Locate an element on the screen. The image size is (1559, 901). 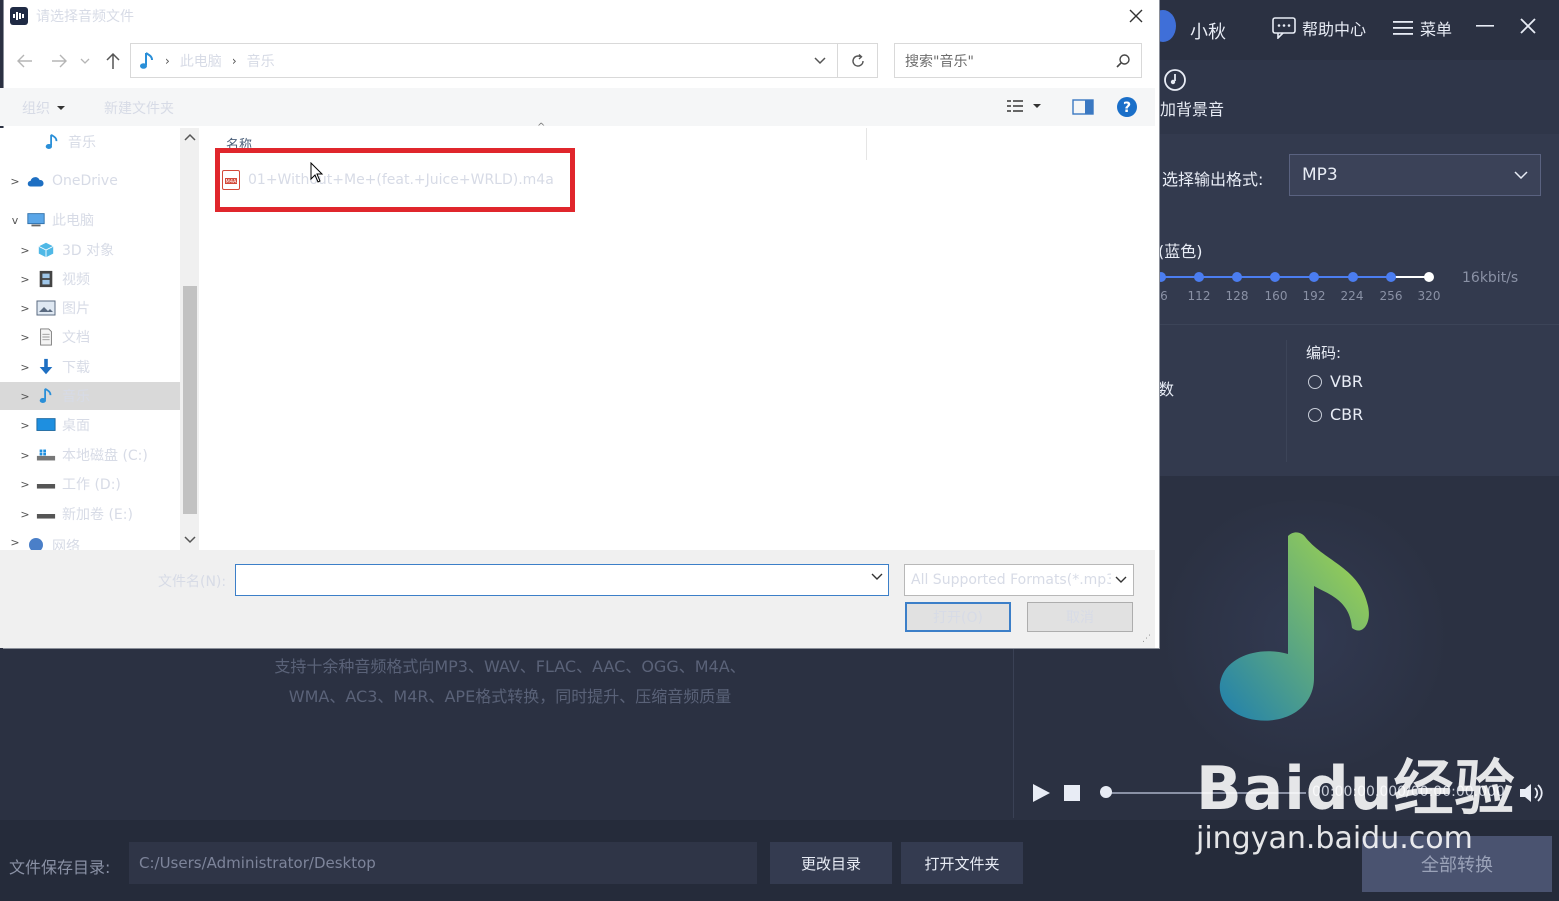
save-dir-path: C:/Users/Administrator/Desktop is located at coordinates (443, 863).